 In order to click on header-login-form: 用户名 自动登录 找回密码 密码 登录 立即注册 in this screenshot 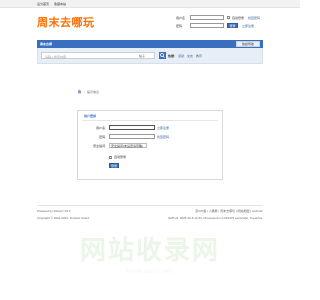, I will do `click(221, 25)`.